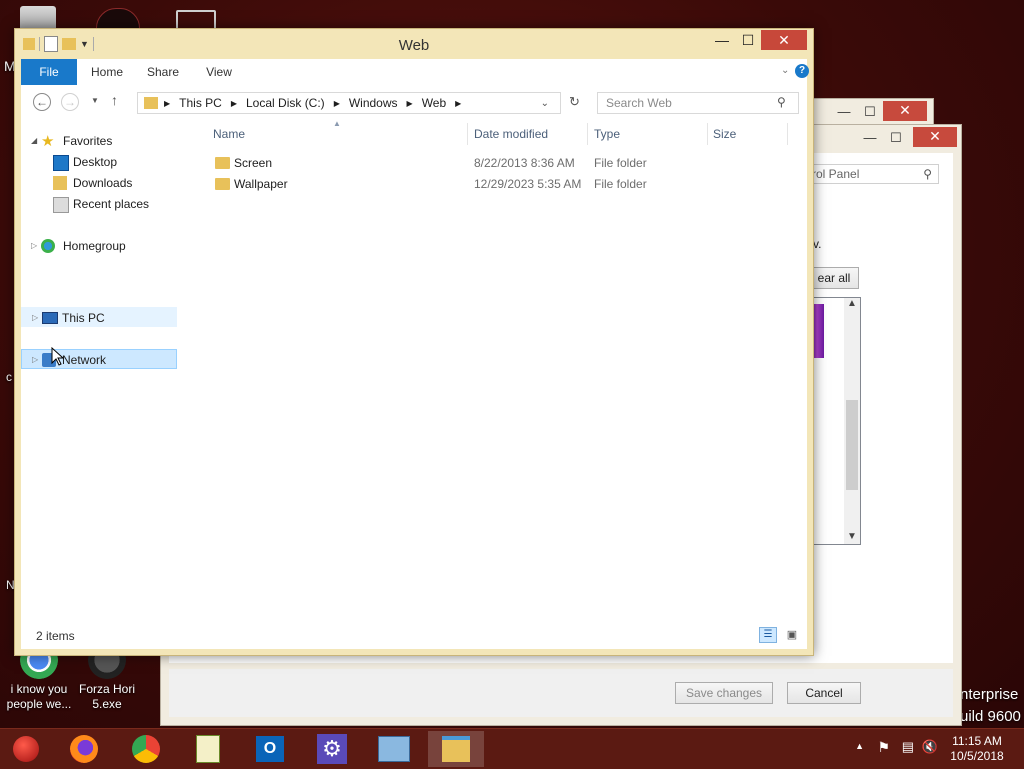 The width and height of the screenshot is (1024, 769). I want to click on search-icon: ⚲, so click(781, 102).